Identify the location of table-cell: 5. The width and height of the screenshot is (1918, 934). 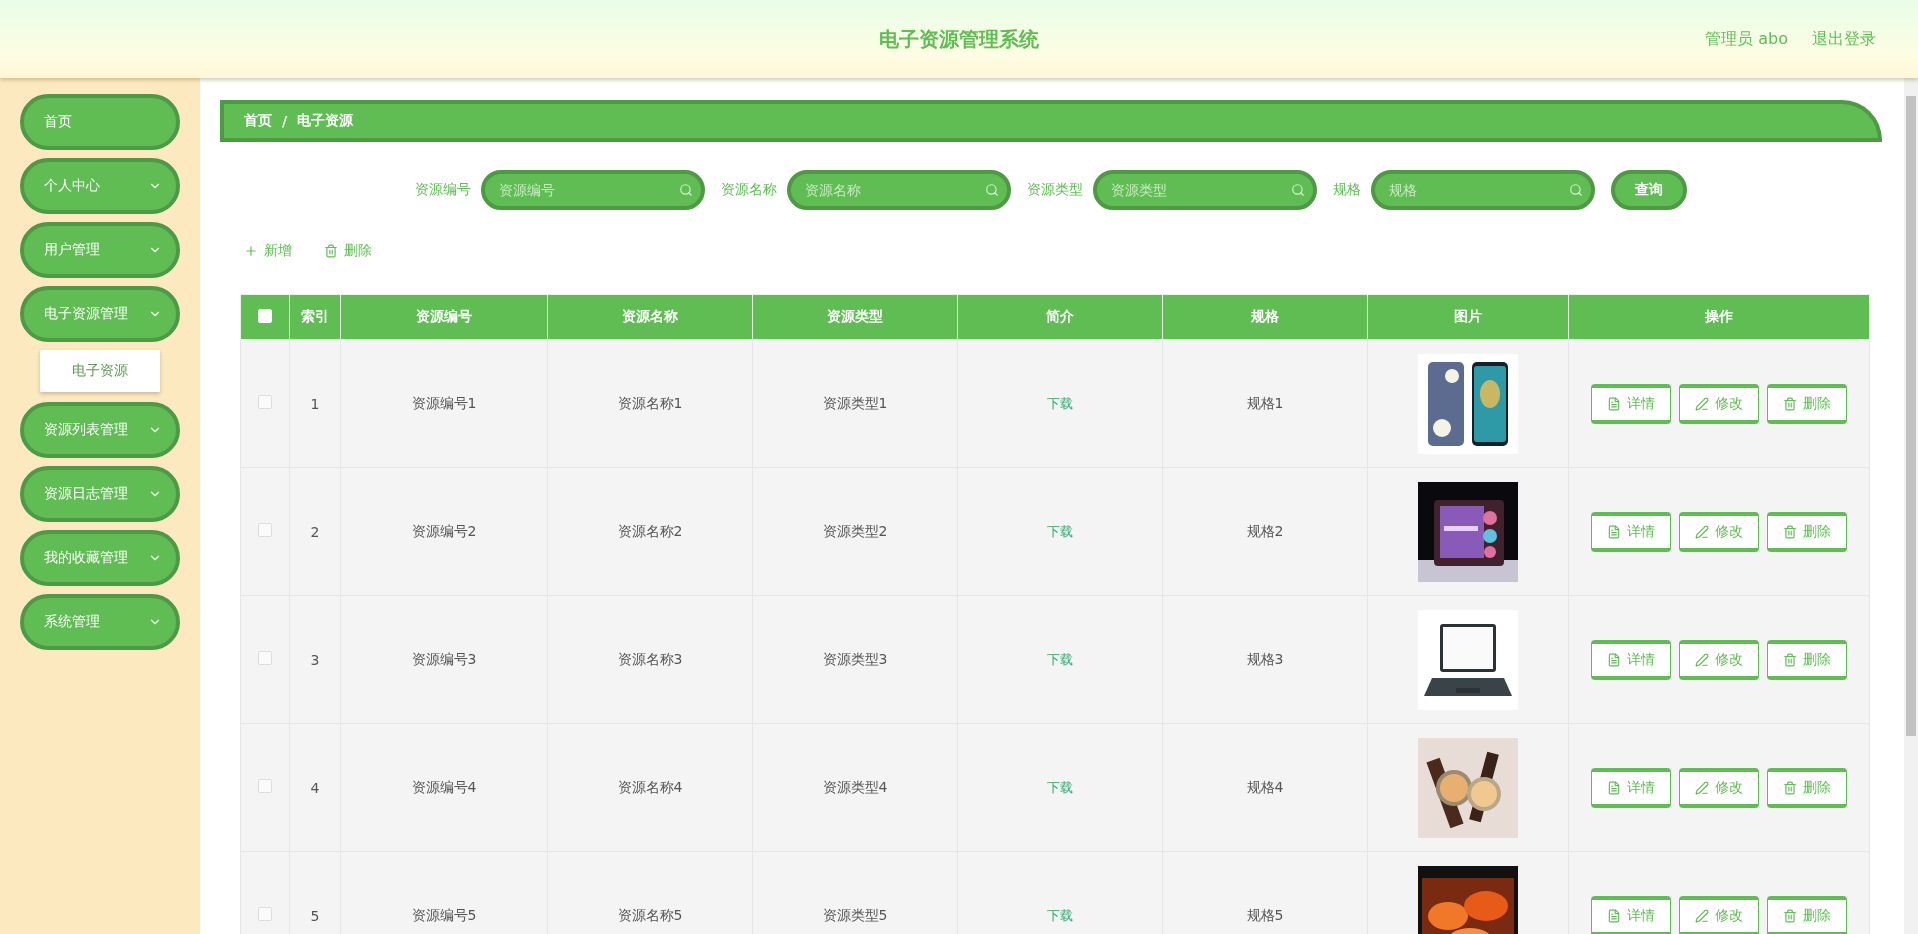
(315, 892).